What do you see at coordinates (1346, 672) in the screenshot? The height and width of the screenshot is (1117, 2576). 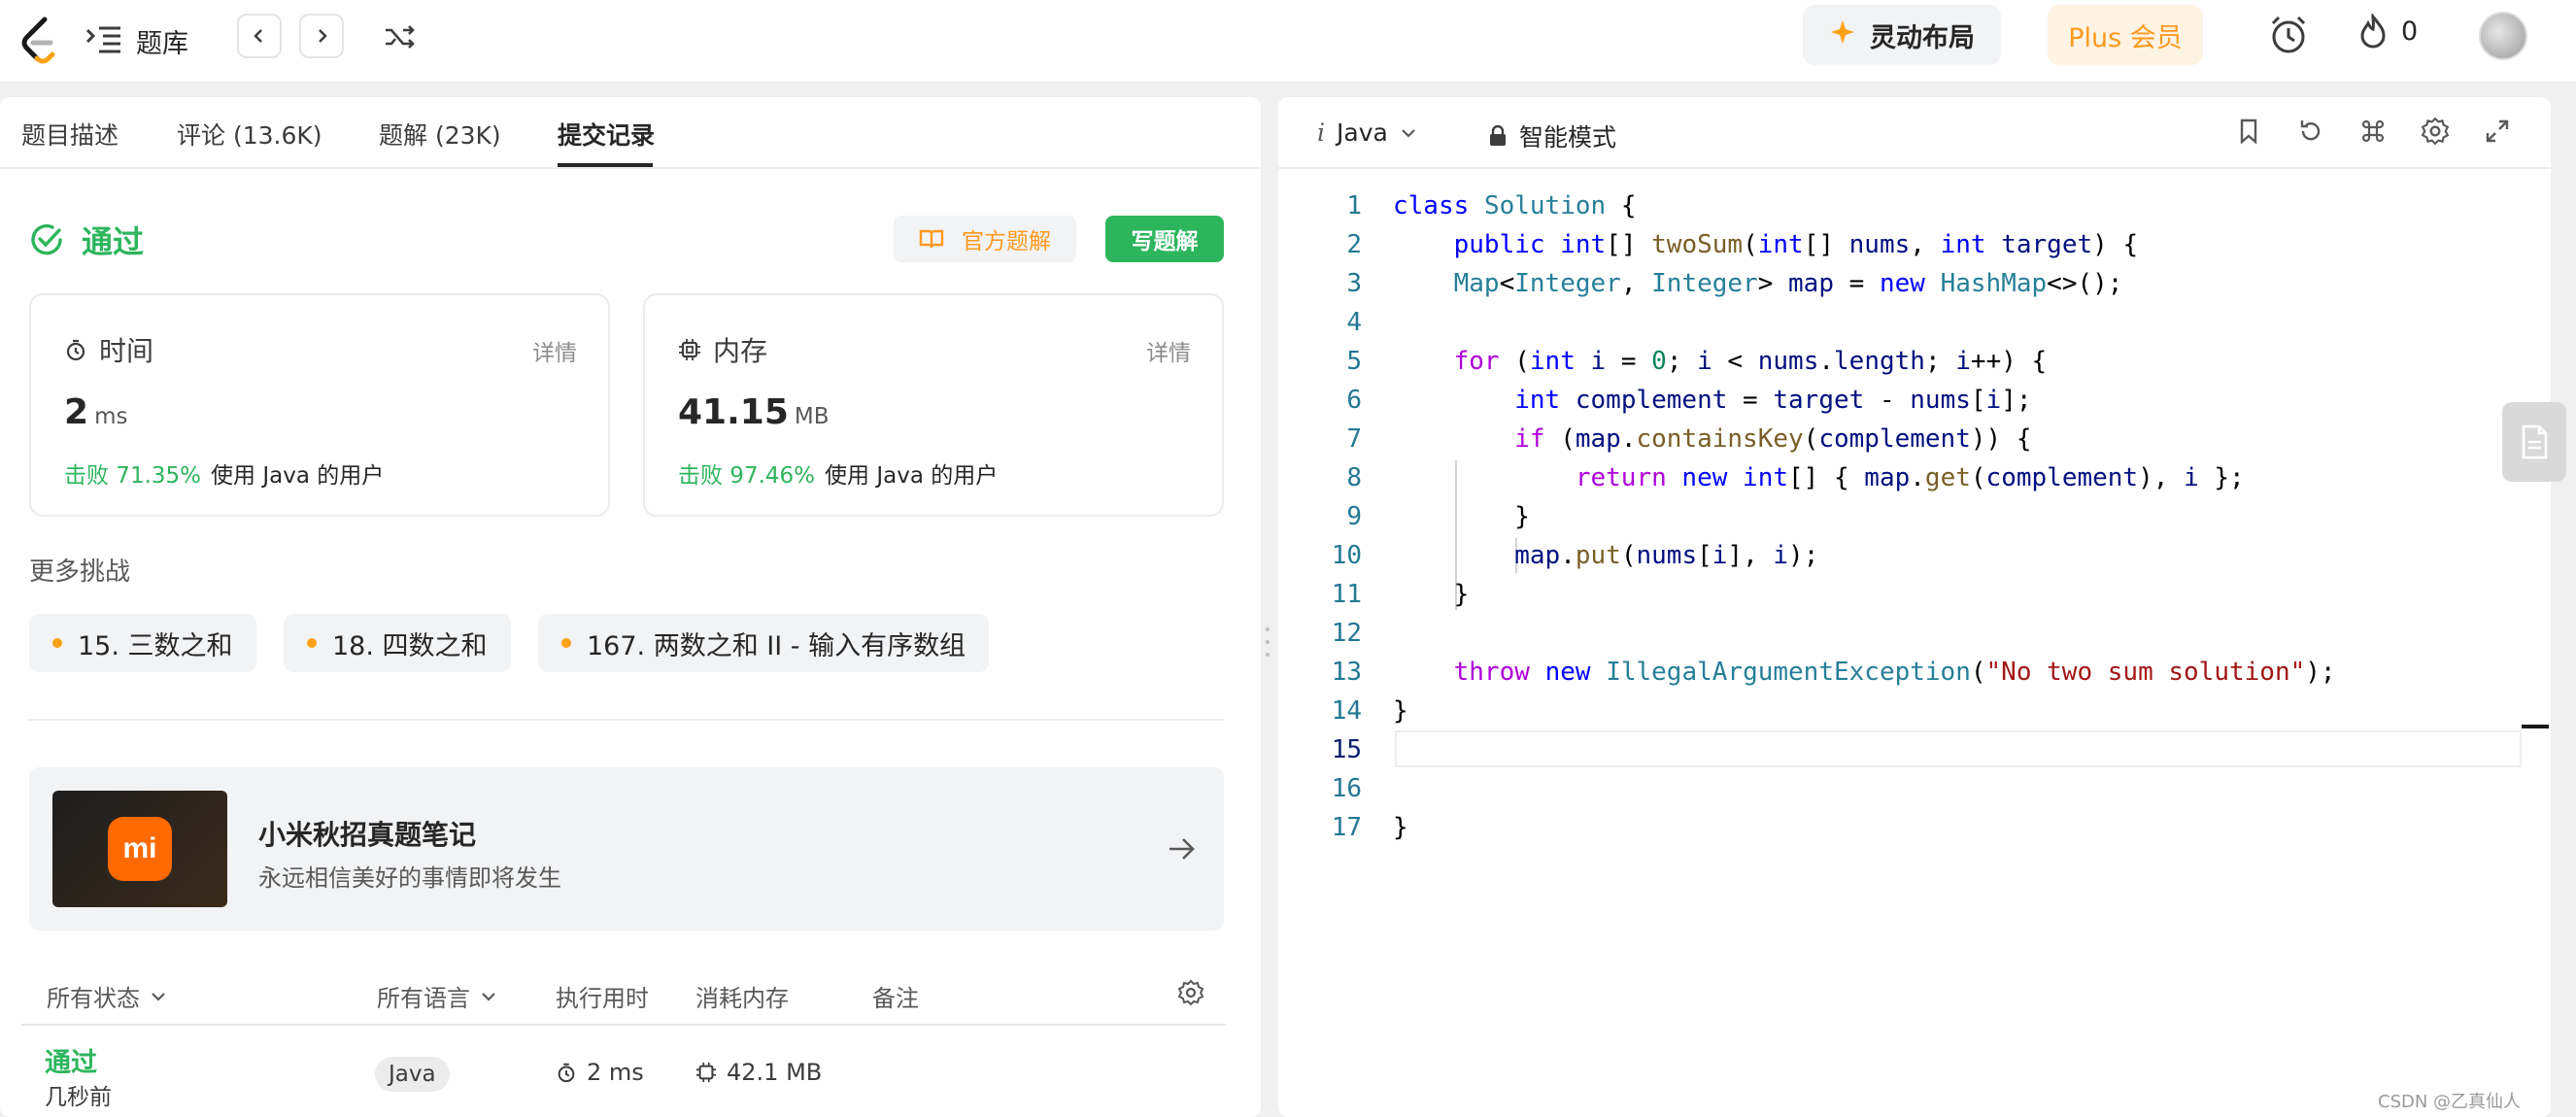 I see `line-number: 13` at bounding box center [1346, 672].